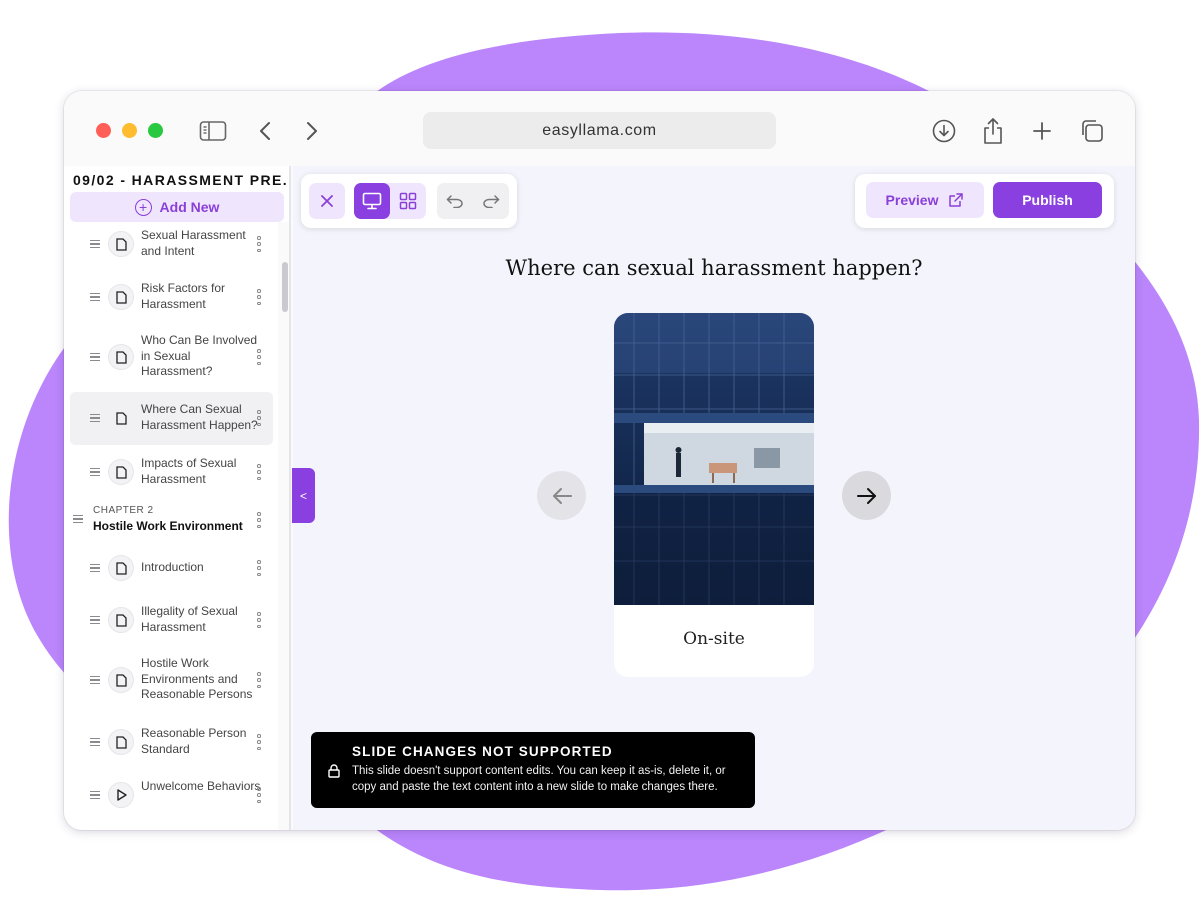 The image size is (1200, 922). I want to click on browser-titlebar: easyllama.com, so click(599, 128).